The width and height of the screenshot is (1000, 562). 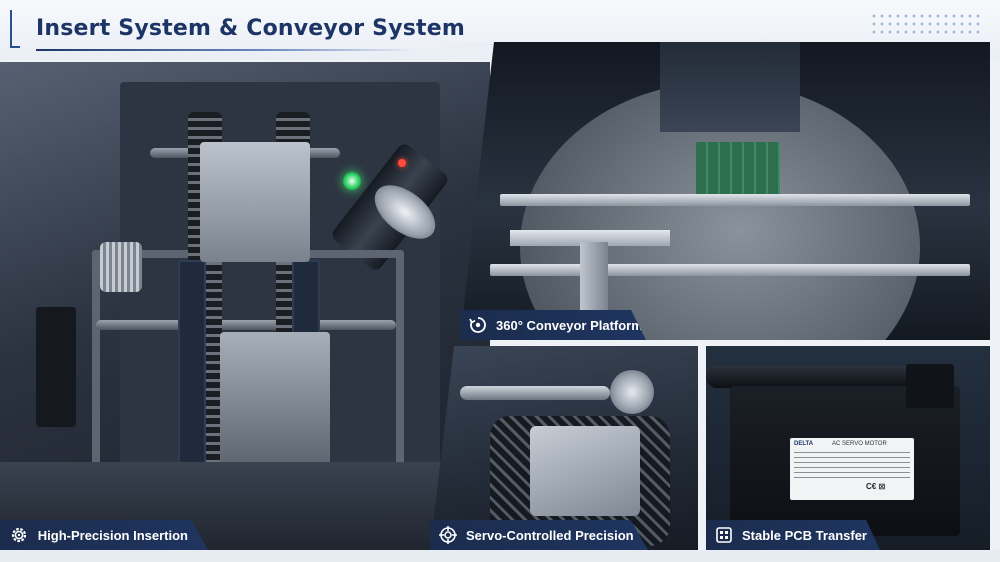 I want to click on servo-mechanism-photo, so click(x=564, y=448).